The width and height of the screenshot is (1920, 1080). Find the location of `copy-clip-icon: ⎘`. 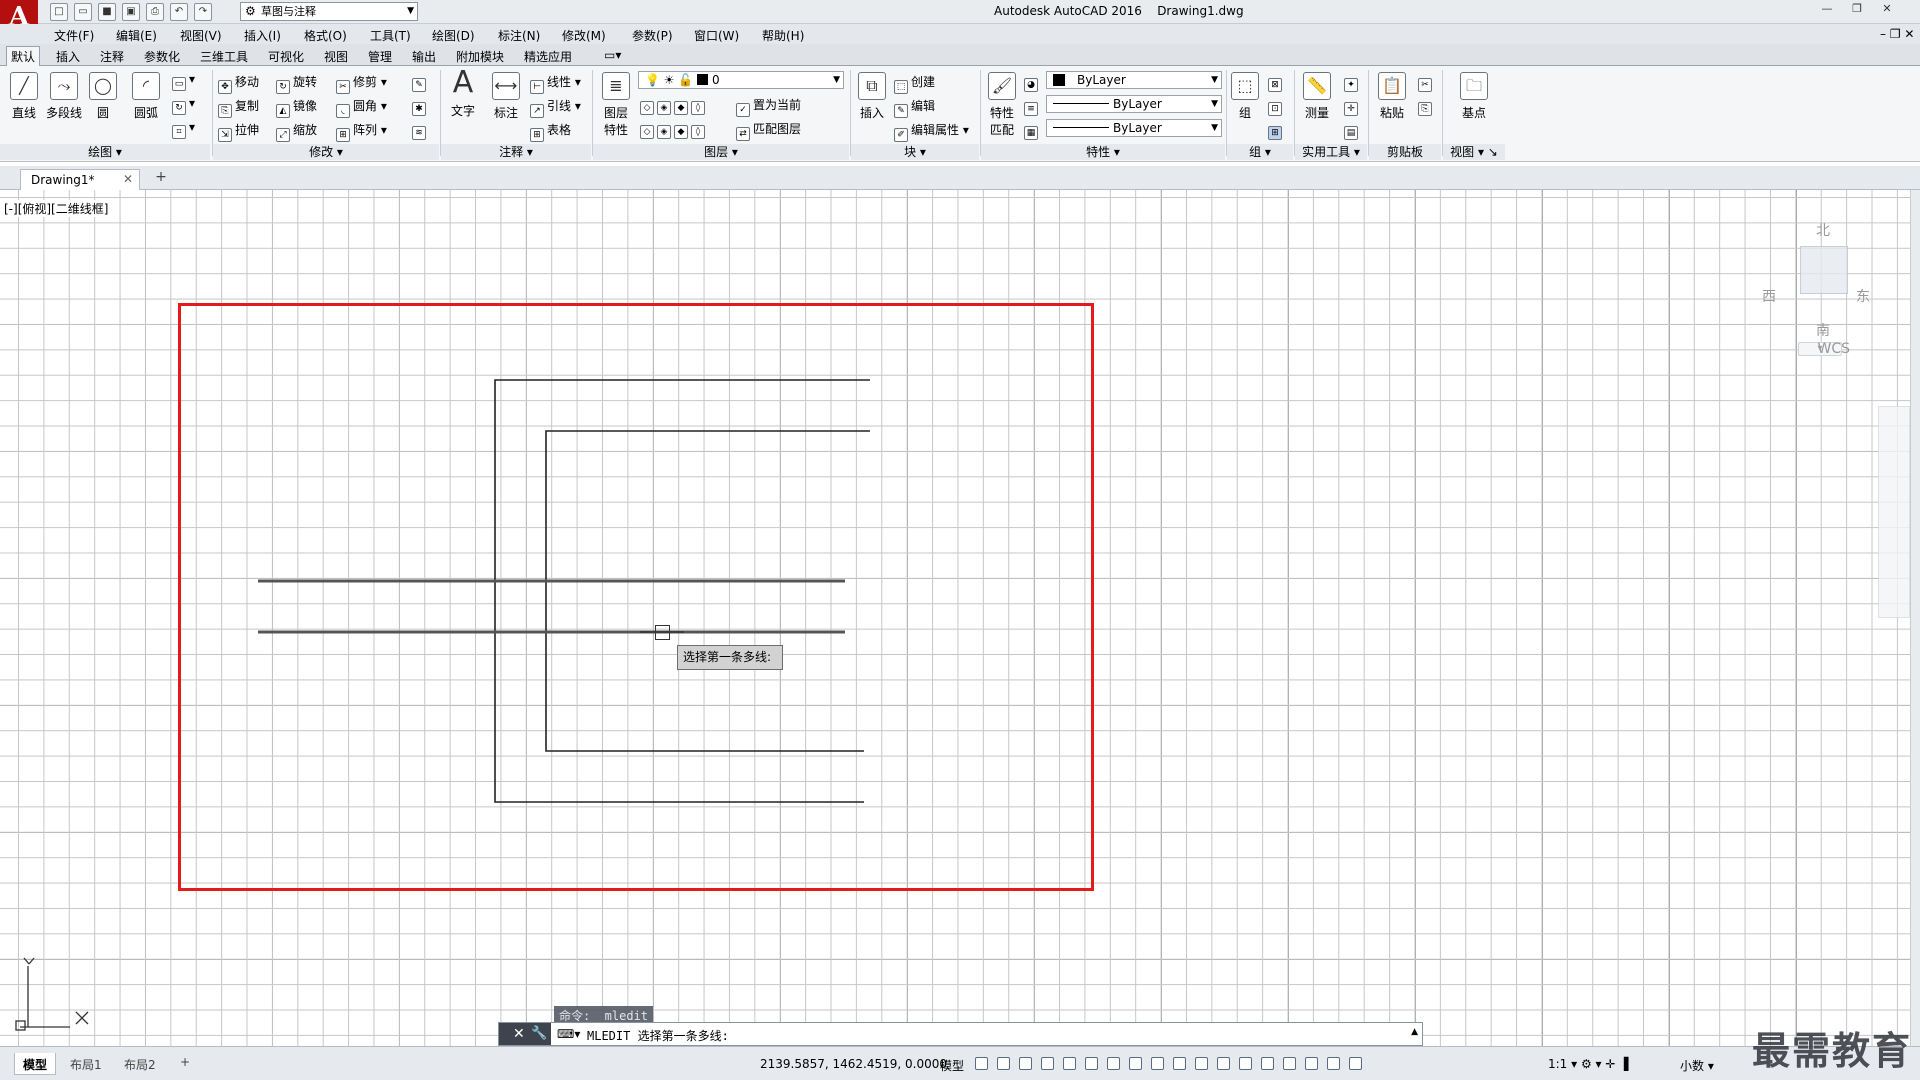

copy-clip-icon: ⎘ is located at coordinates (1426, 106).